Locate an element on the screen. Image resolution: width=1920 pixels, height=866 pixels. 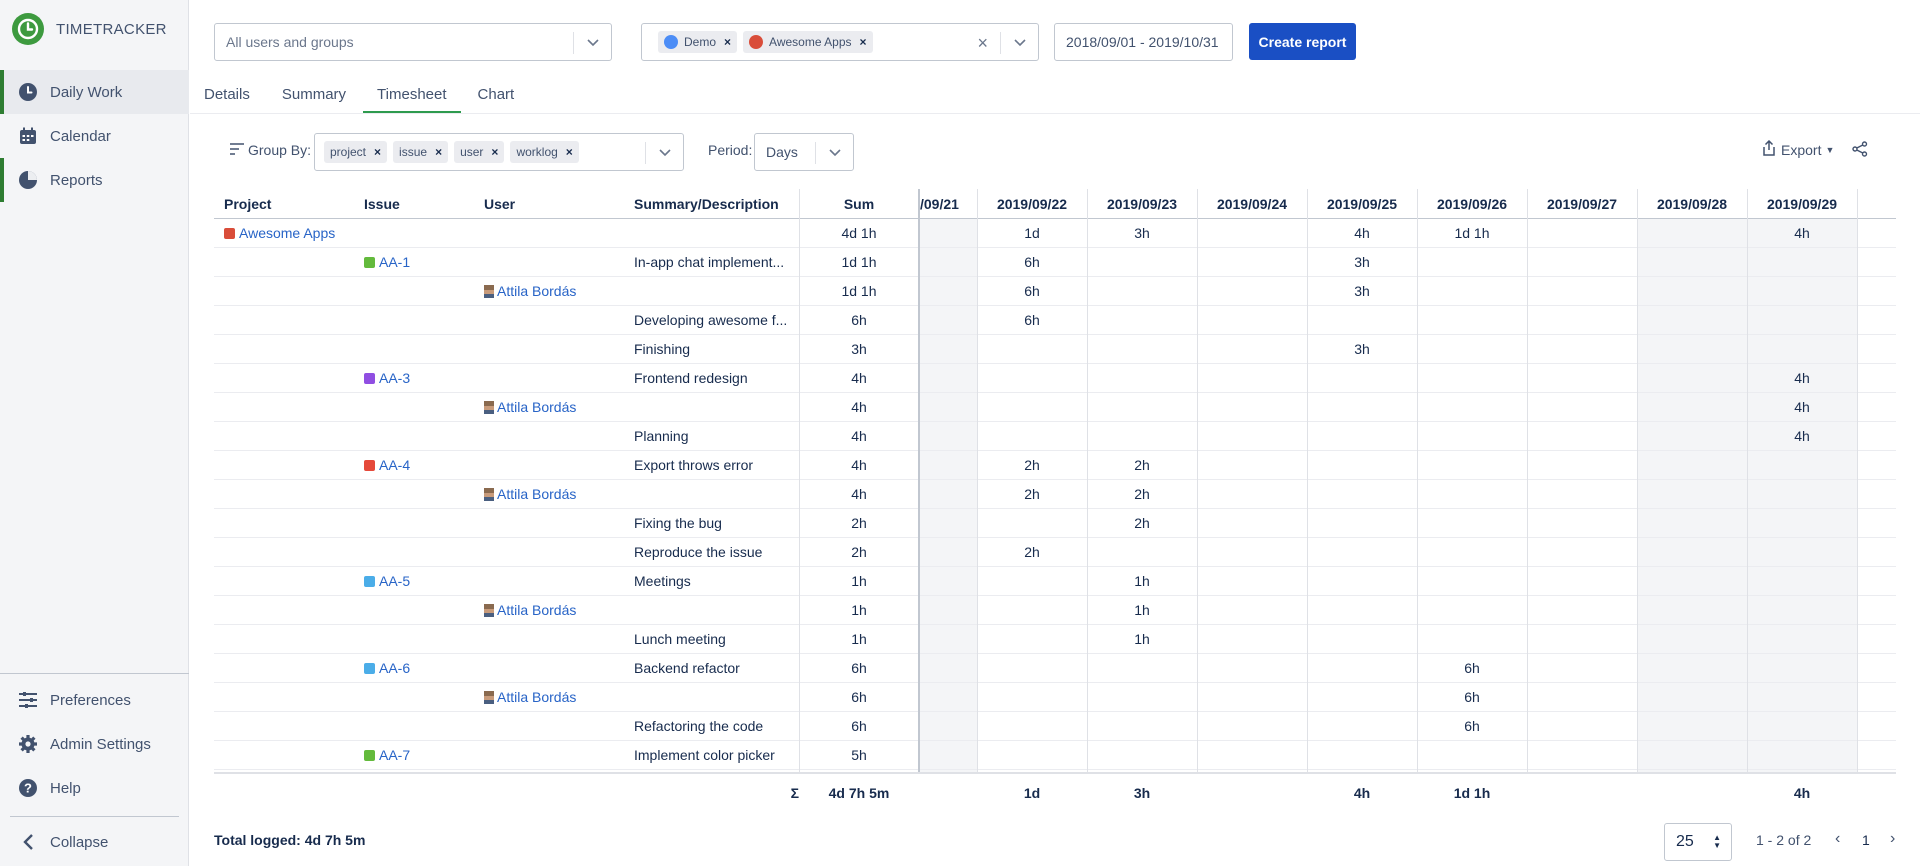
group-by-select: project × issue × user × worklog × is located at coordinates (499, 152).